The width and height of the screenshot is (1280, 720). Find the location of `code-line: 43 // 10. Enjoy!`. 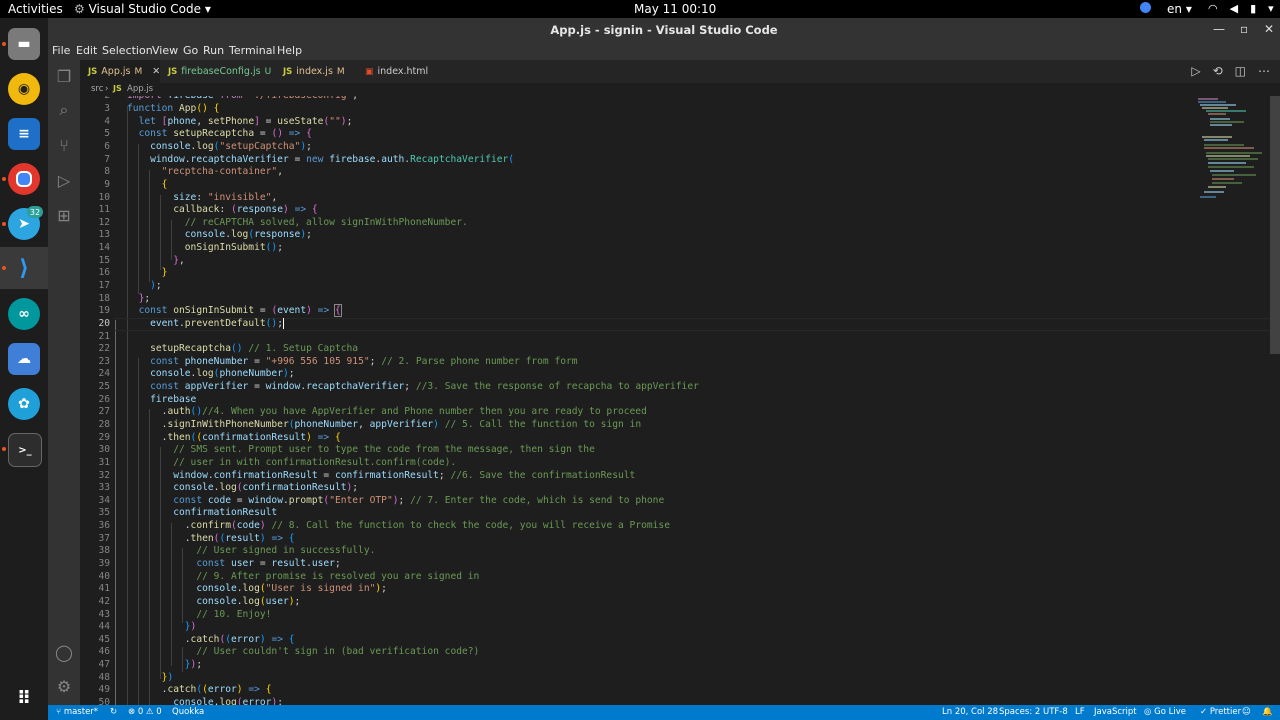

code-line: 43 // 10. Enjoy! is located at coordinates (185, 614).